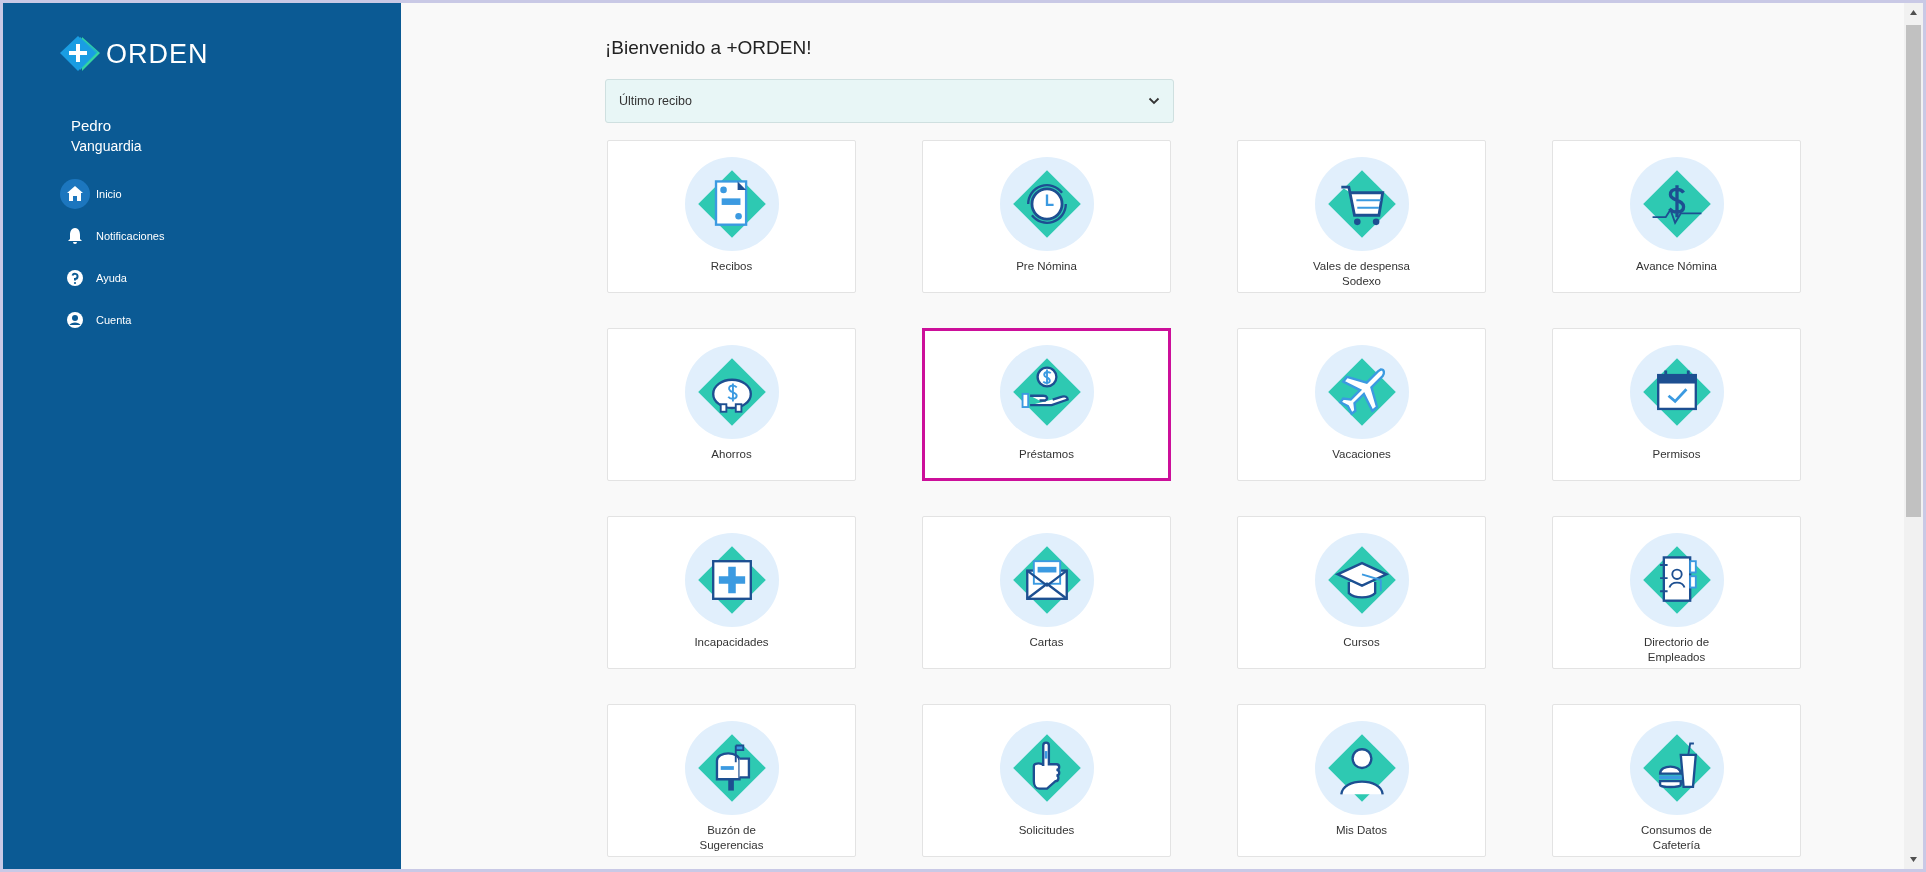 This screenshot has width=1926, height=872. I want to click on tile-label: Vales de despensa Sodexo, so click(1361, 274).